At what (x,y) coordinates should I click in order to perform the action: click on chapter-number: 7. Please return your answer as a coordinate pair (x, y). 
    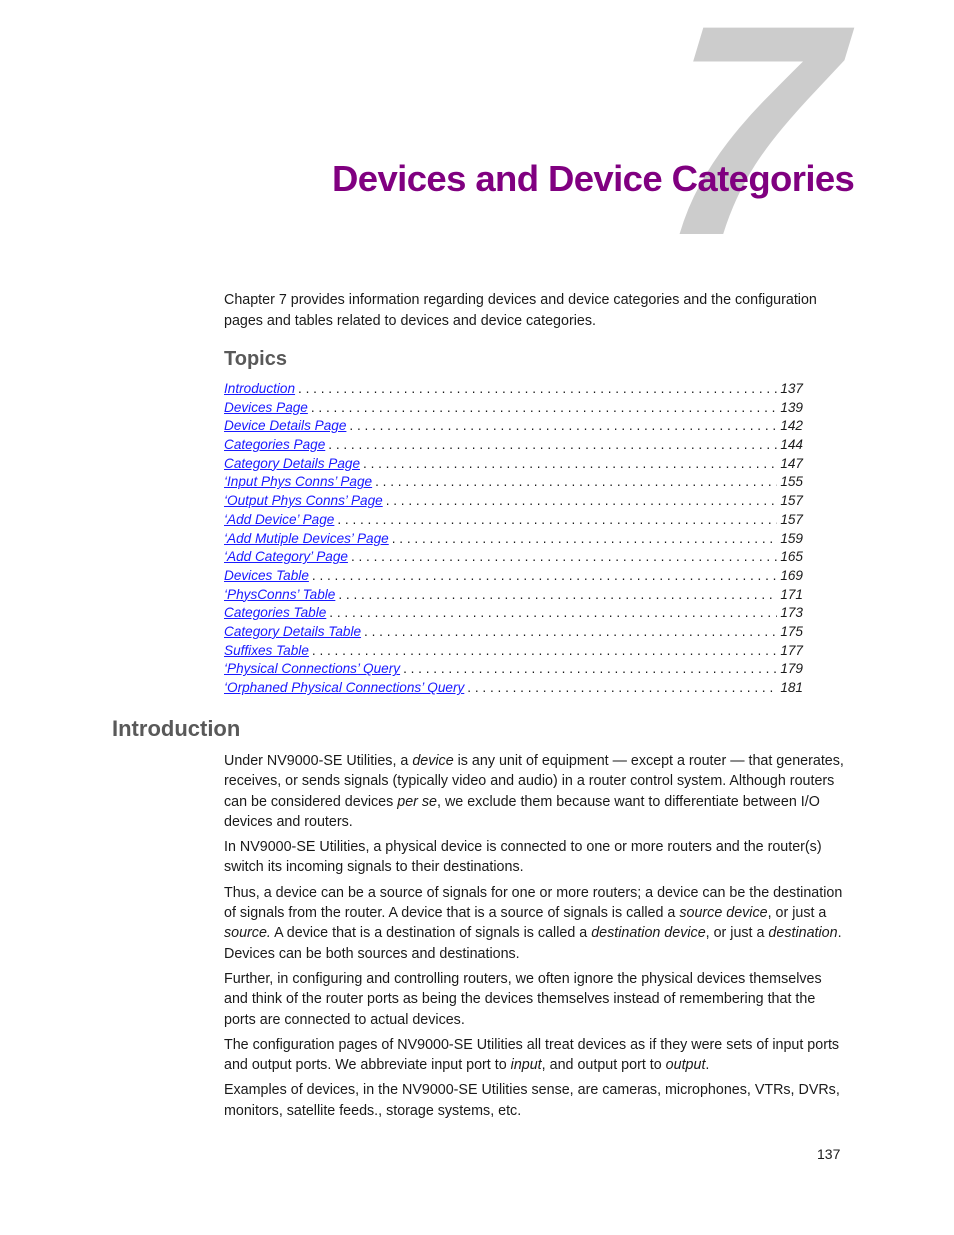
    Looking at the image, I should click on (748, 149).